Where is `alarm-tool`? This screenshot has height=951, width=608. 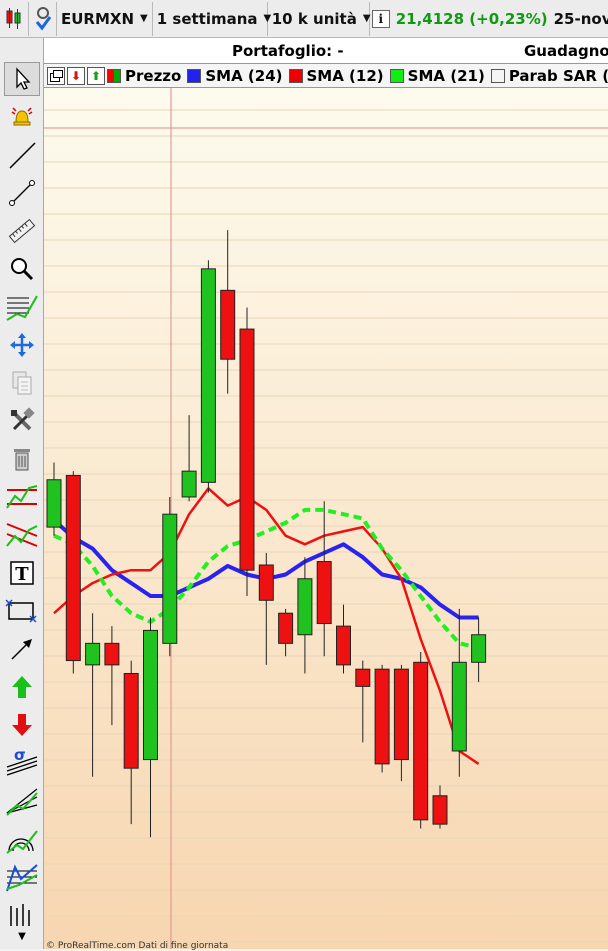
alarm-tool is located at coordinates (22, 117).